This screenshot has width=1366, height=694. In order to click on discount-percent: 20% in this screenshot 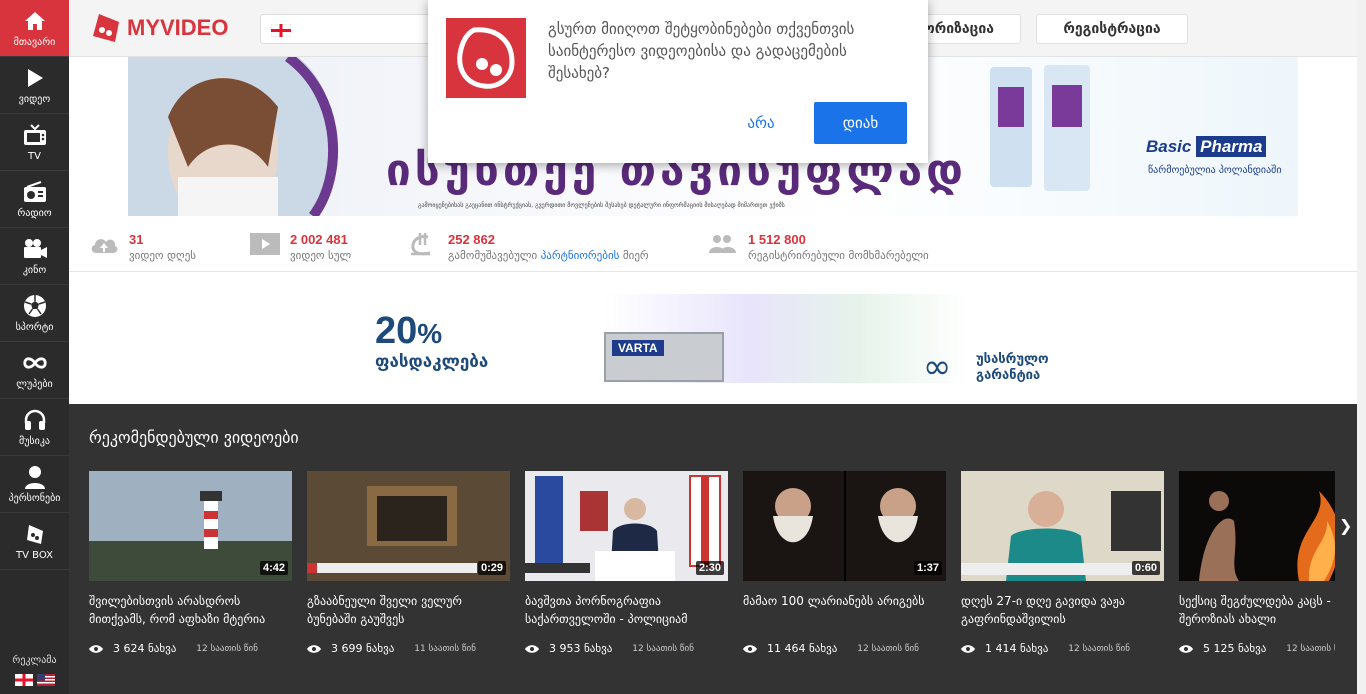, I will do `click(408, 331)`.